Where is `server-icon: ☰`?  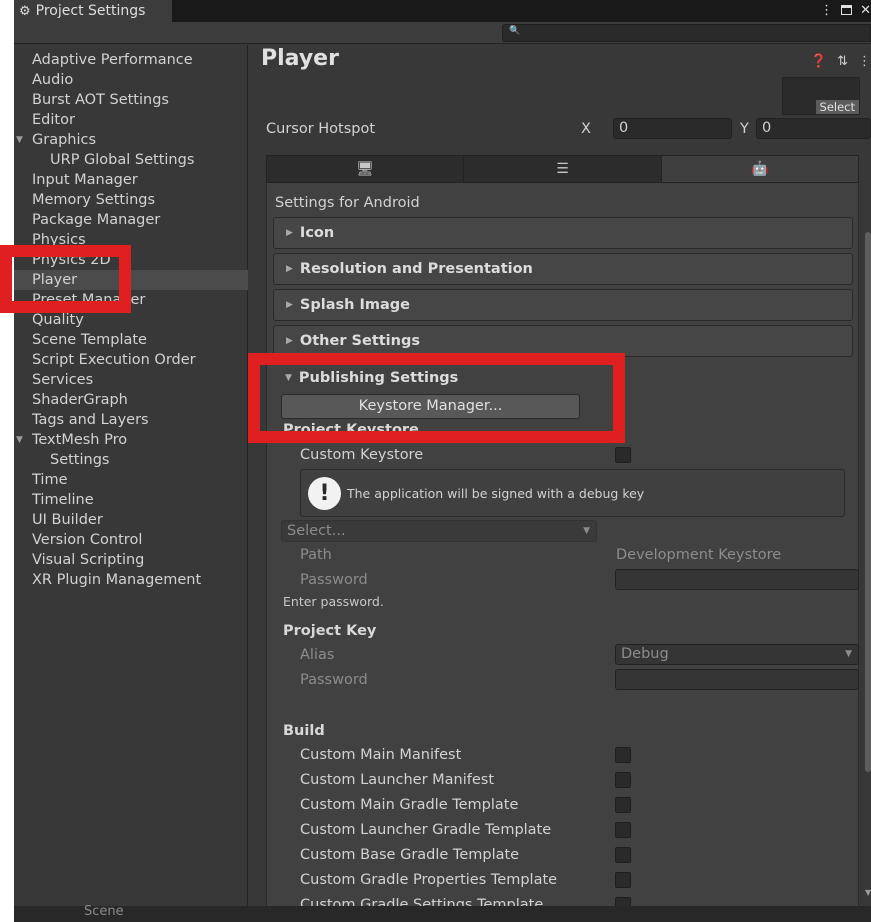 server-icon: ☰ is located at coordinates (562, 169).